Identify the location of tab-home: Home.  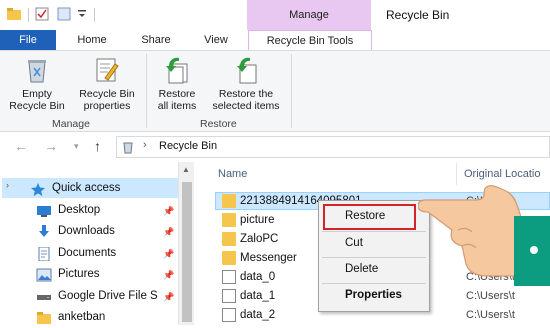
(92, 40).